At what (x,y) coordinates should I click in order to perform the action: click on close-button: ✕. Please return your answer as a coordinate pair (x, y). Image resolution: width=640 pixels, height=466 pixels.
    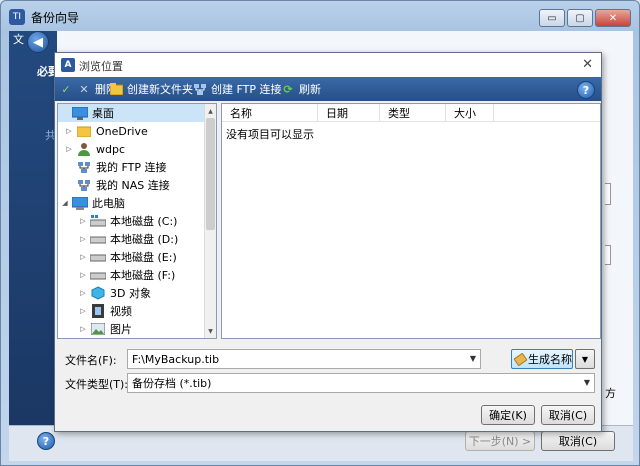
    Looking at the image, I should click on (613, 18).